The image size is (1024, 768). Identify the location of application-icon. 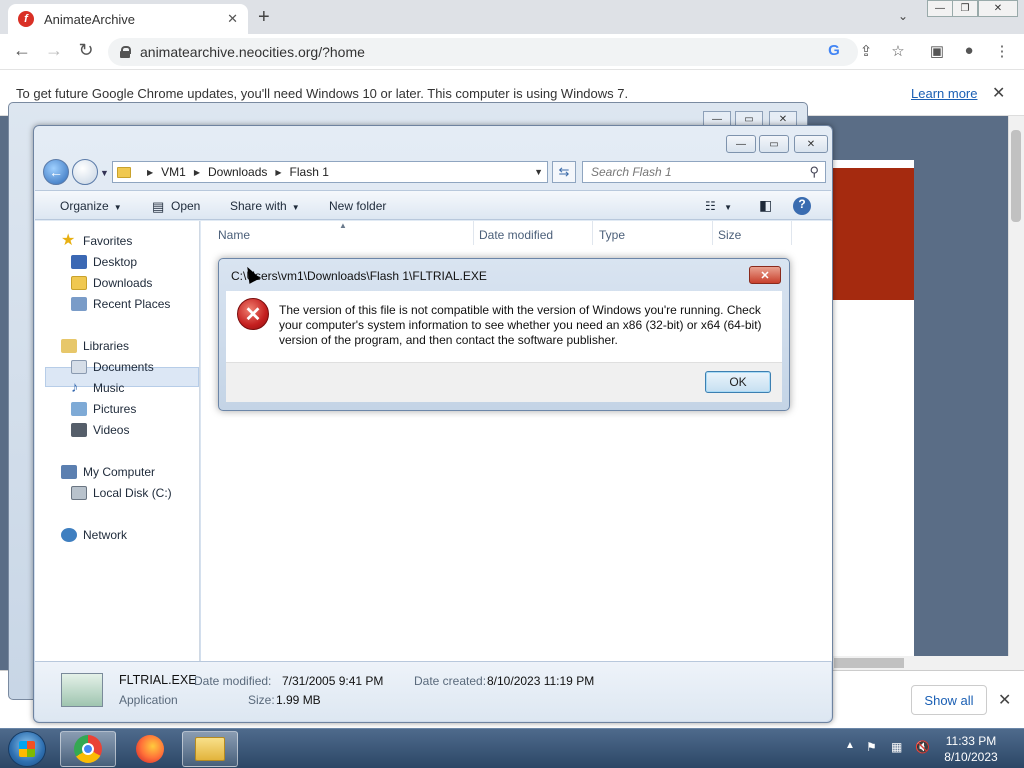
(82, 690).